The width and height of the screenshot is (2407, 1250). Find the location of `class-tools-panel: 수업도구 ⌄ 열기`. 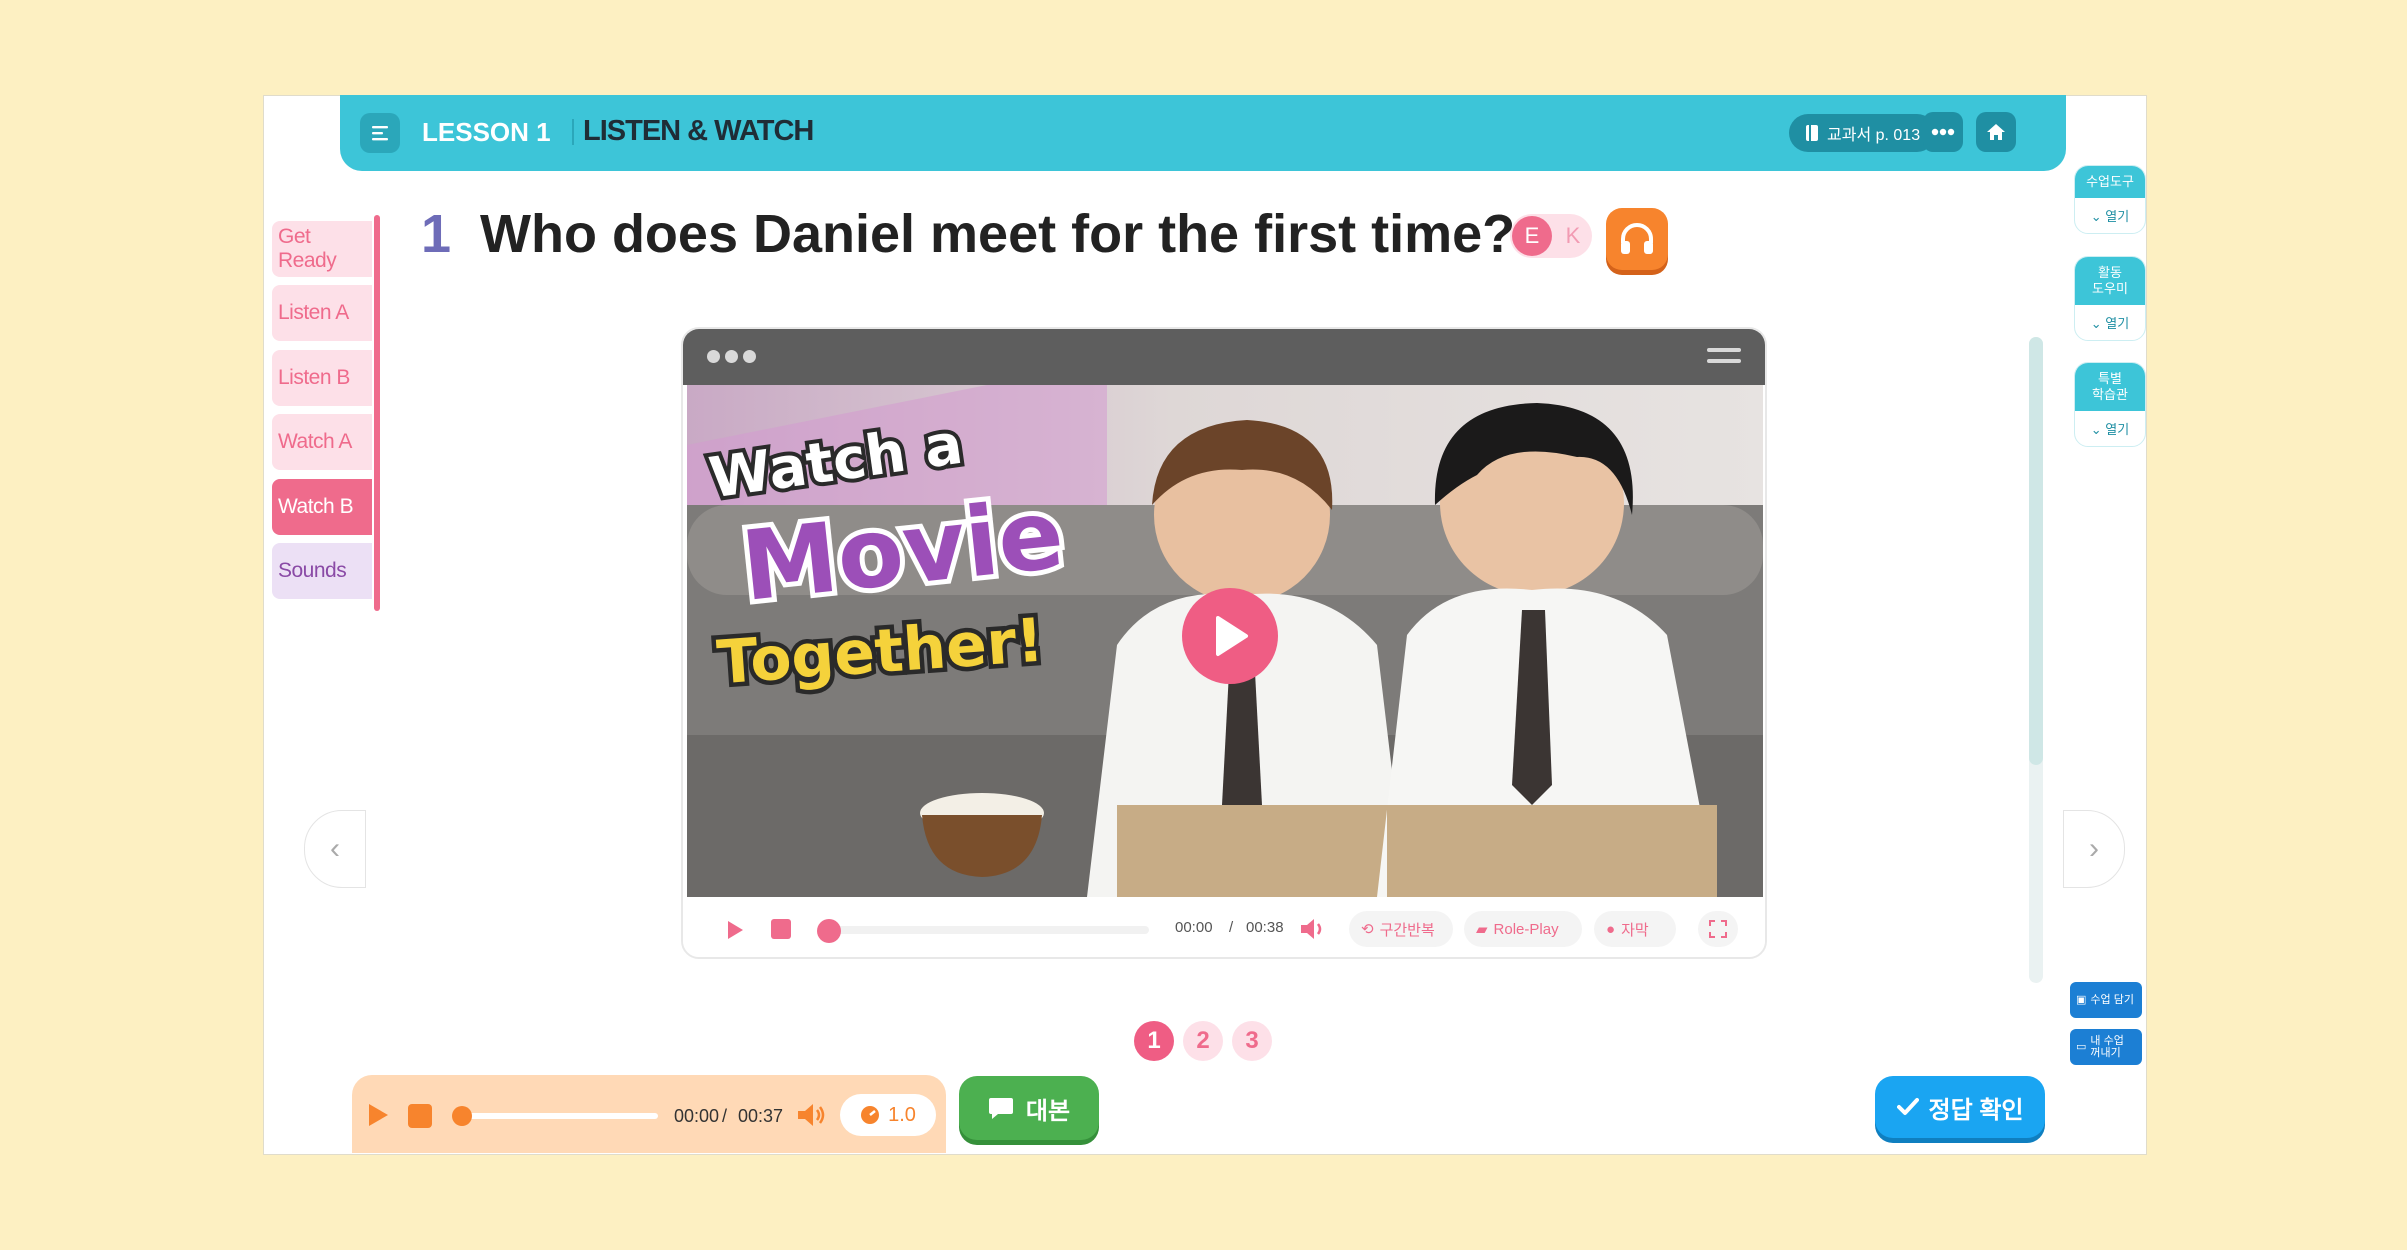

class-tools-panel: 수업도구 ⌄ 열기 is located at coordinates (2110, 199).